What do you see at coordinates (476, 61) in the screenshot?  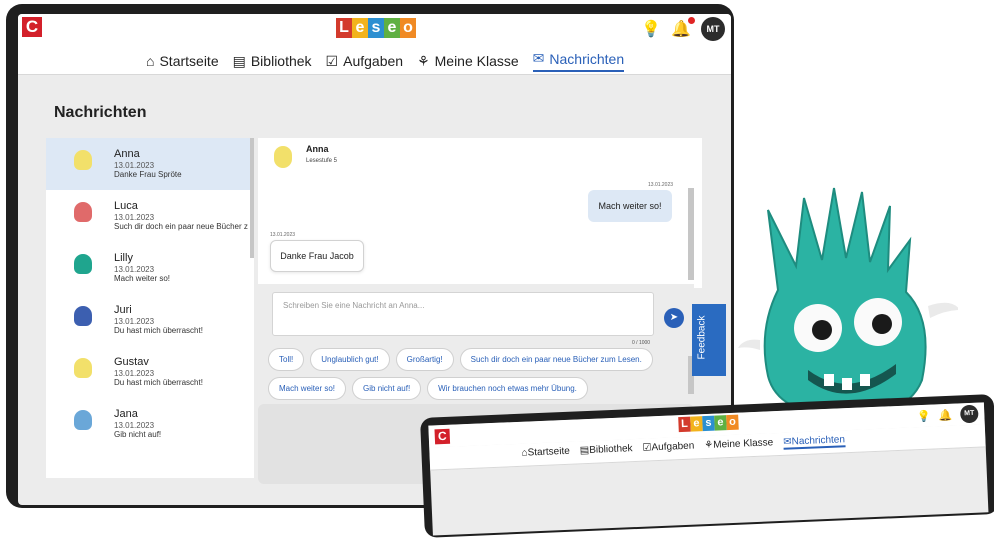 I see `nav-item-label: Meine Klasse` at bounding box center [476, 61].